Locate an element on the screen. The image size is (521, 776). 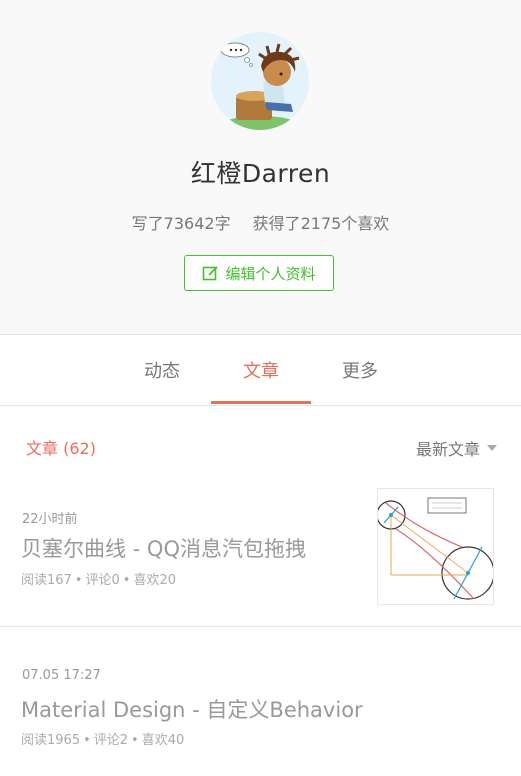
article-comments: 评论2 is located at coordinates (111, 740).